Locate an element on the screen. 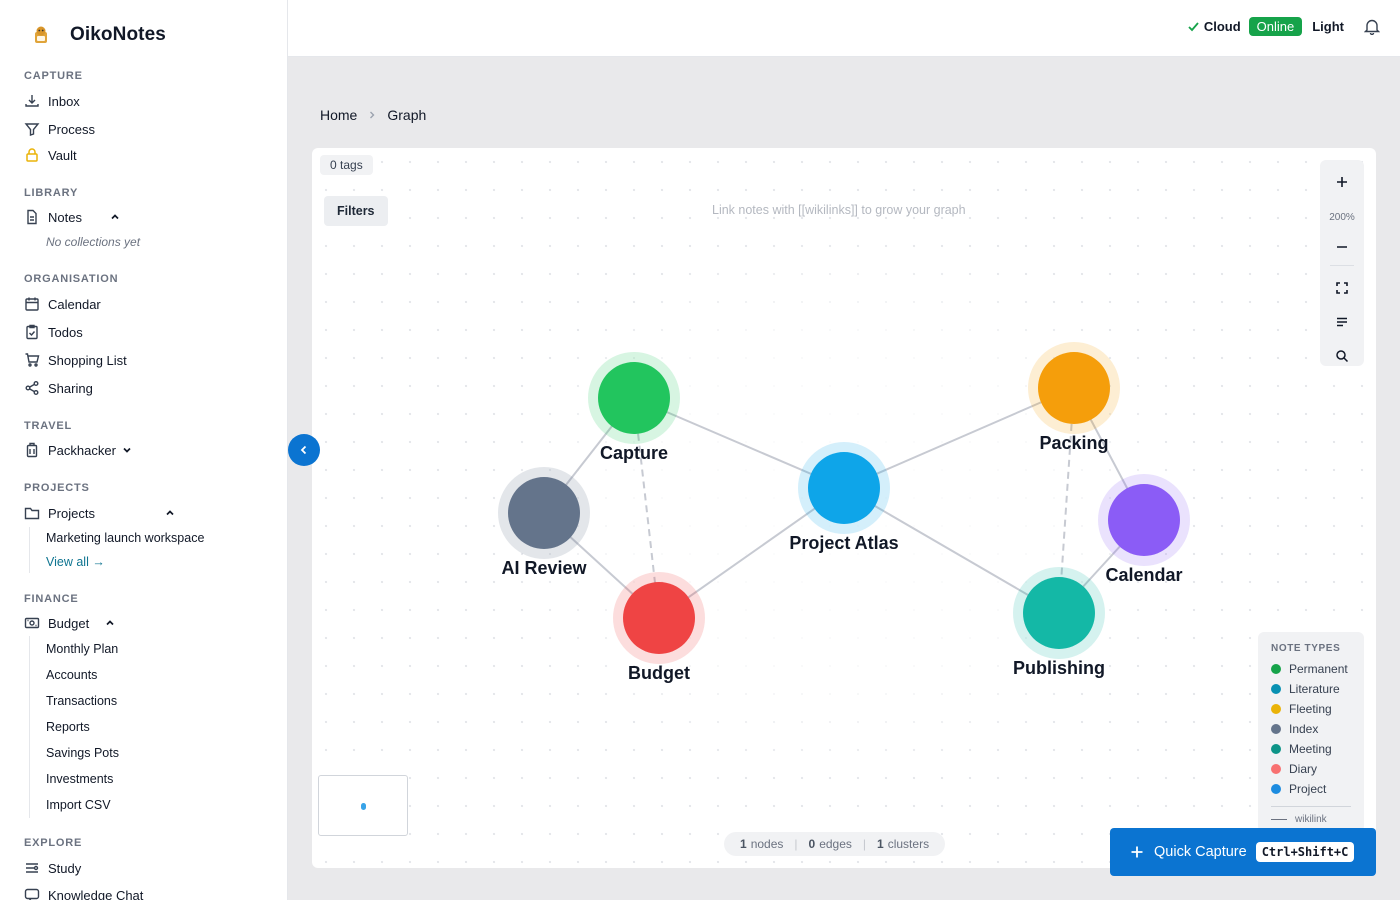  sidebar-item-todos: Todos is located at coordinates (53, 332).